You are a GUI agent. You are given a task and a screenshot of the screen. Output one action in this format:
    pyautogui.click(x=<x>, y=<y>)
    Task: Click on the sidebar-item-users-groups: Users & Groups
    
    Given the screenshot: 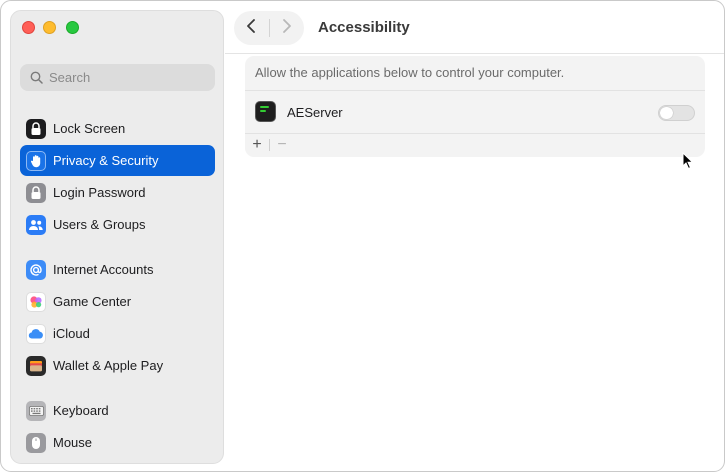 What is the action you would take?
    pyautogui.click(x=117, y=224)
    